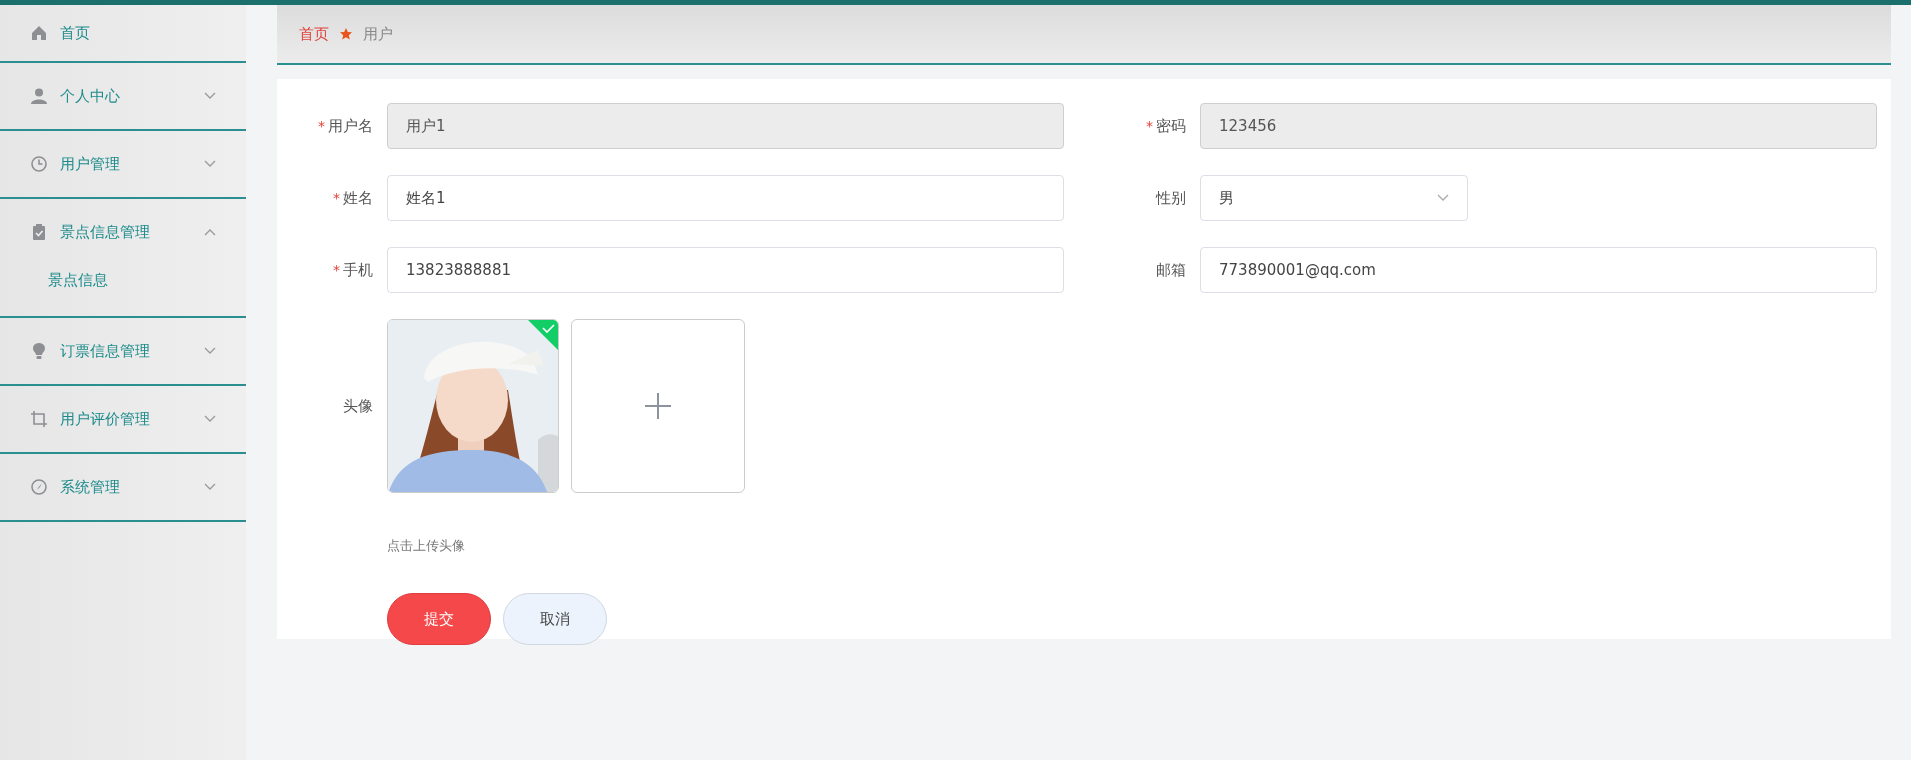 The image size is (1911, 760). I want to click on field-label: 用户名, so click(350, 125).